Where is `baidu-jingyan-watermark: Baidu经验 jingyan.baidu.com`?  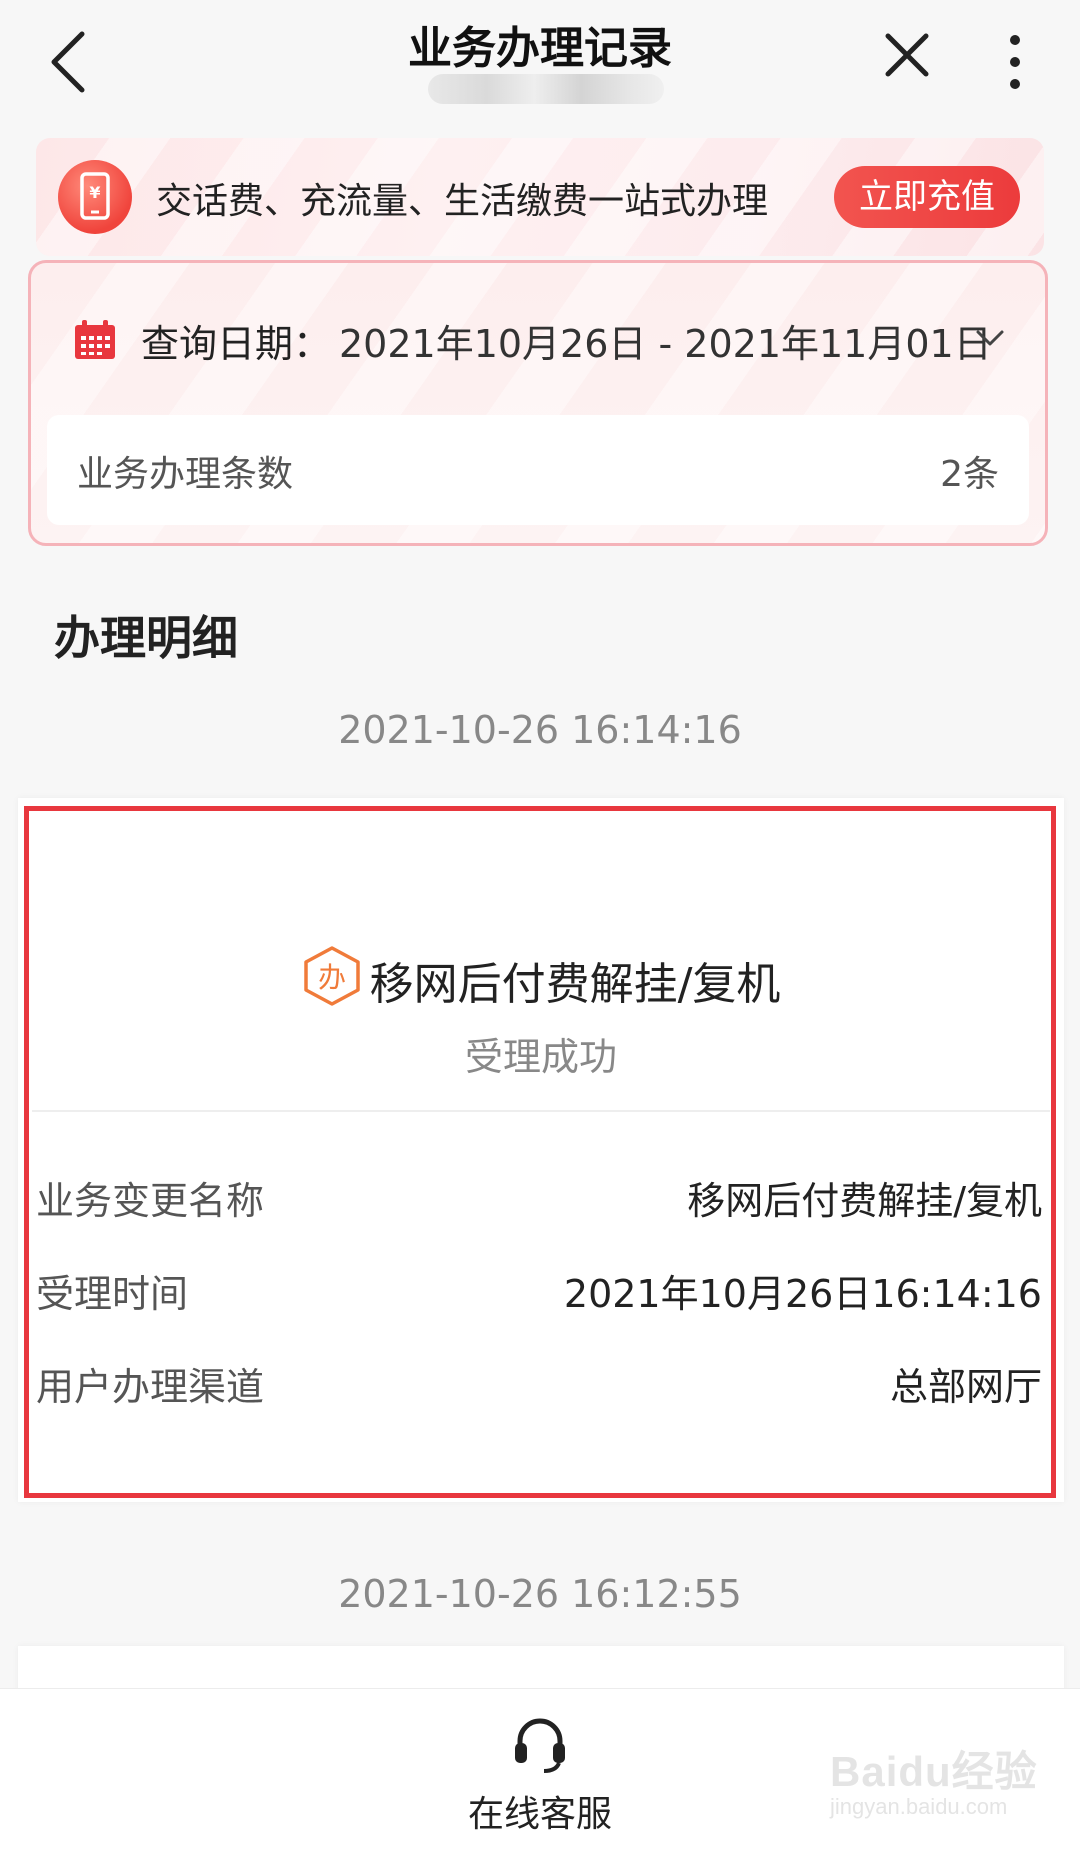
baidu-jingyan-watermark: Baidu经验 jingyan.baidu.com is located at coordinates (946, 1780).